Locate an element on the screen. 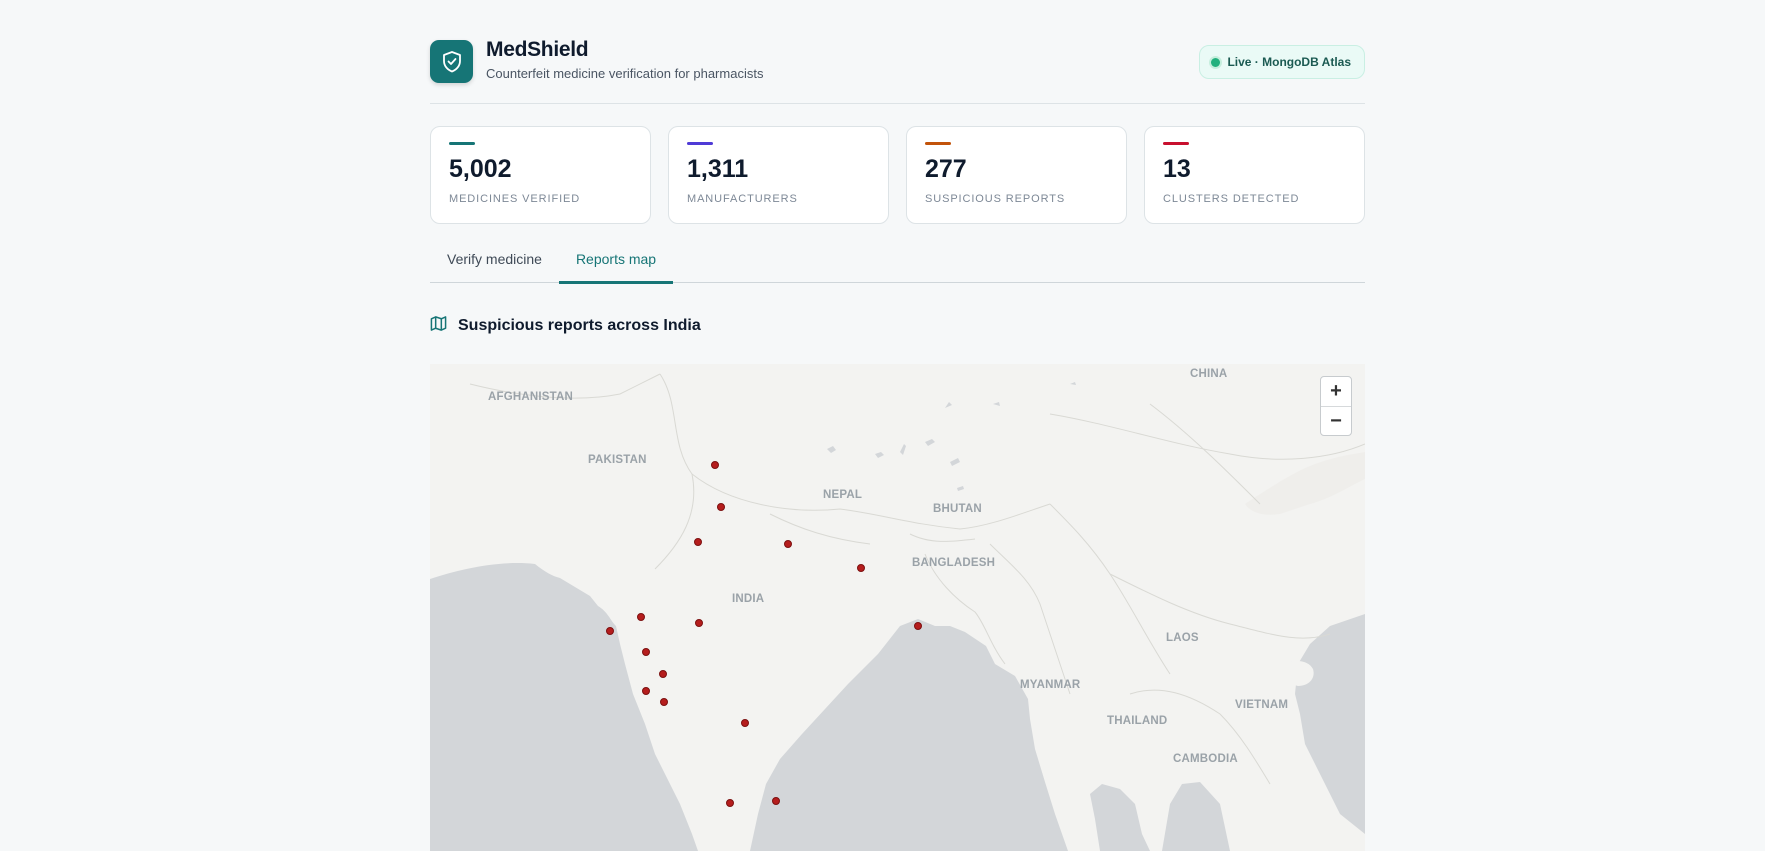 The width and height of the screenshot is (1765, 851). section-header: Suspicious reports across India is located at coordinates (565, 326).